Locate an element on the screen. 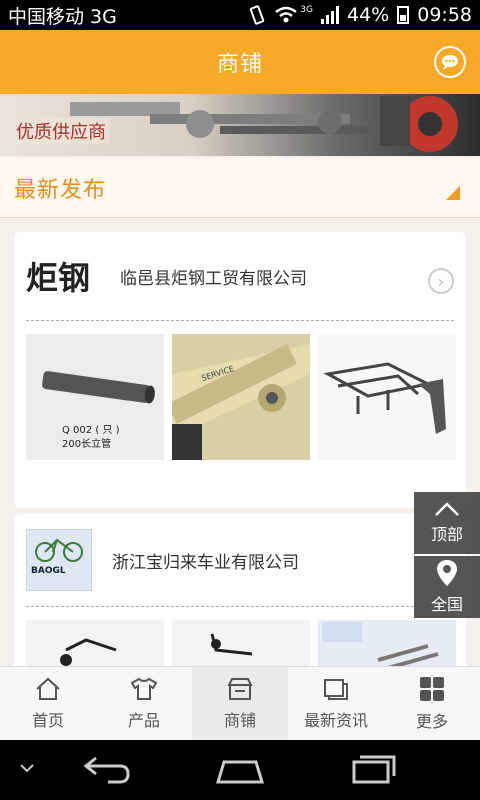 This screenshot has height=800, width=480. brand-name: BAOGL is located at coordinates (48, 571).